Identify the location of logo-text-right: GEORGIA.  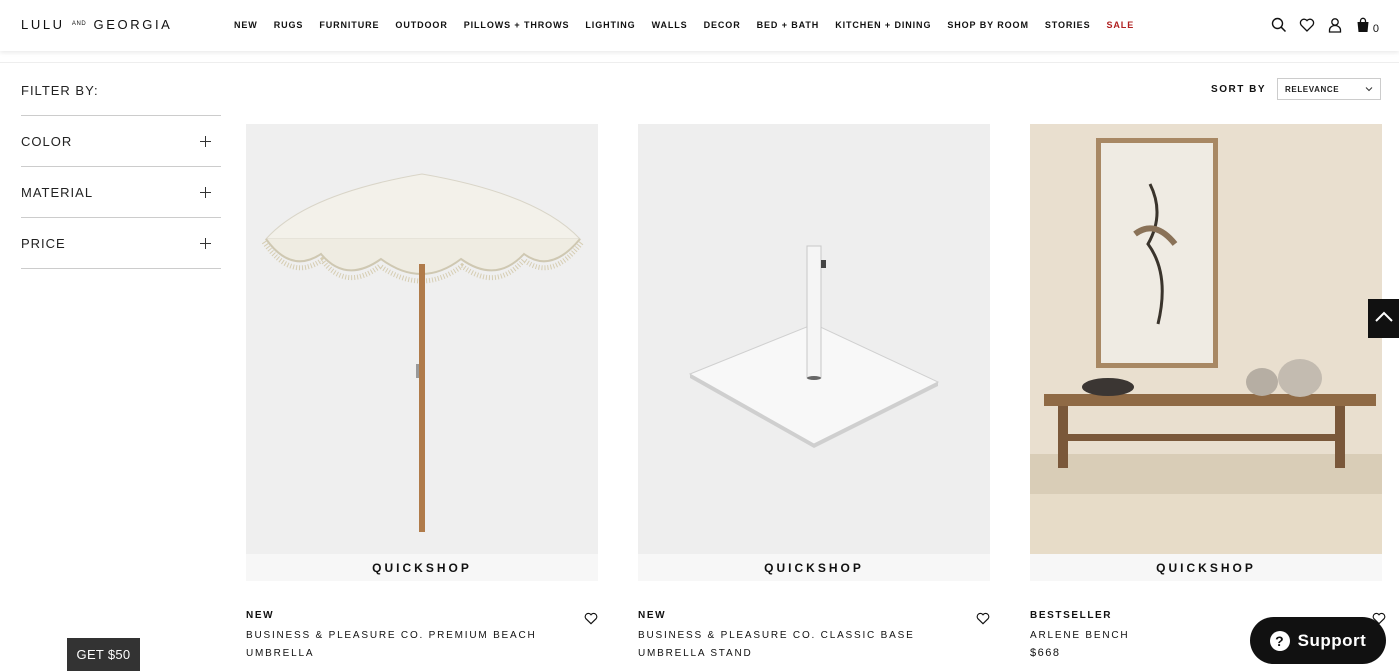
(133, 24).